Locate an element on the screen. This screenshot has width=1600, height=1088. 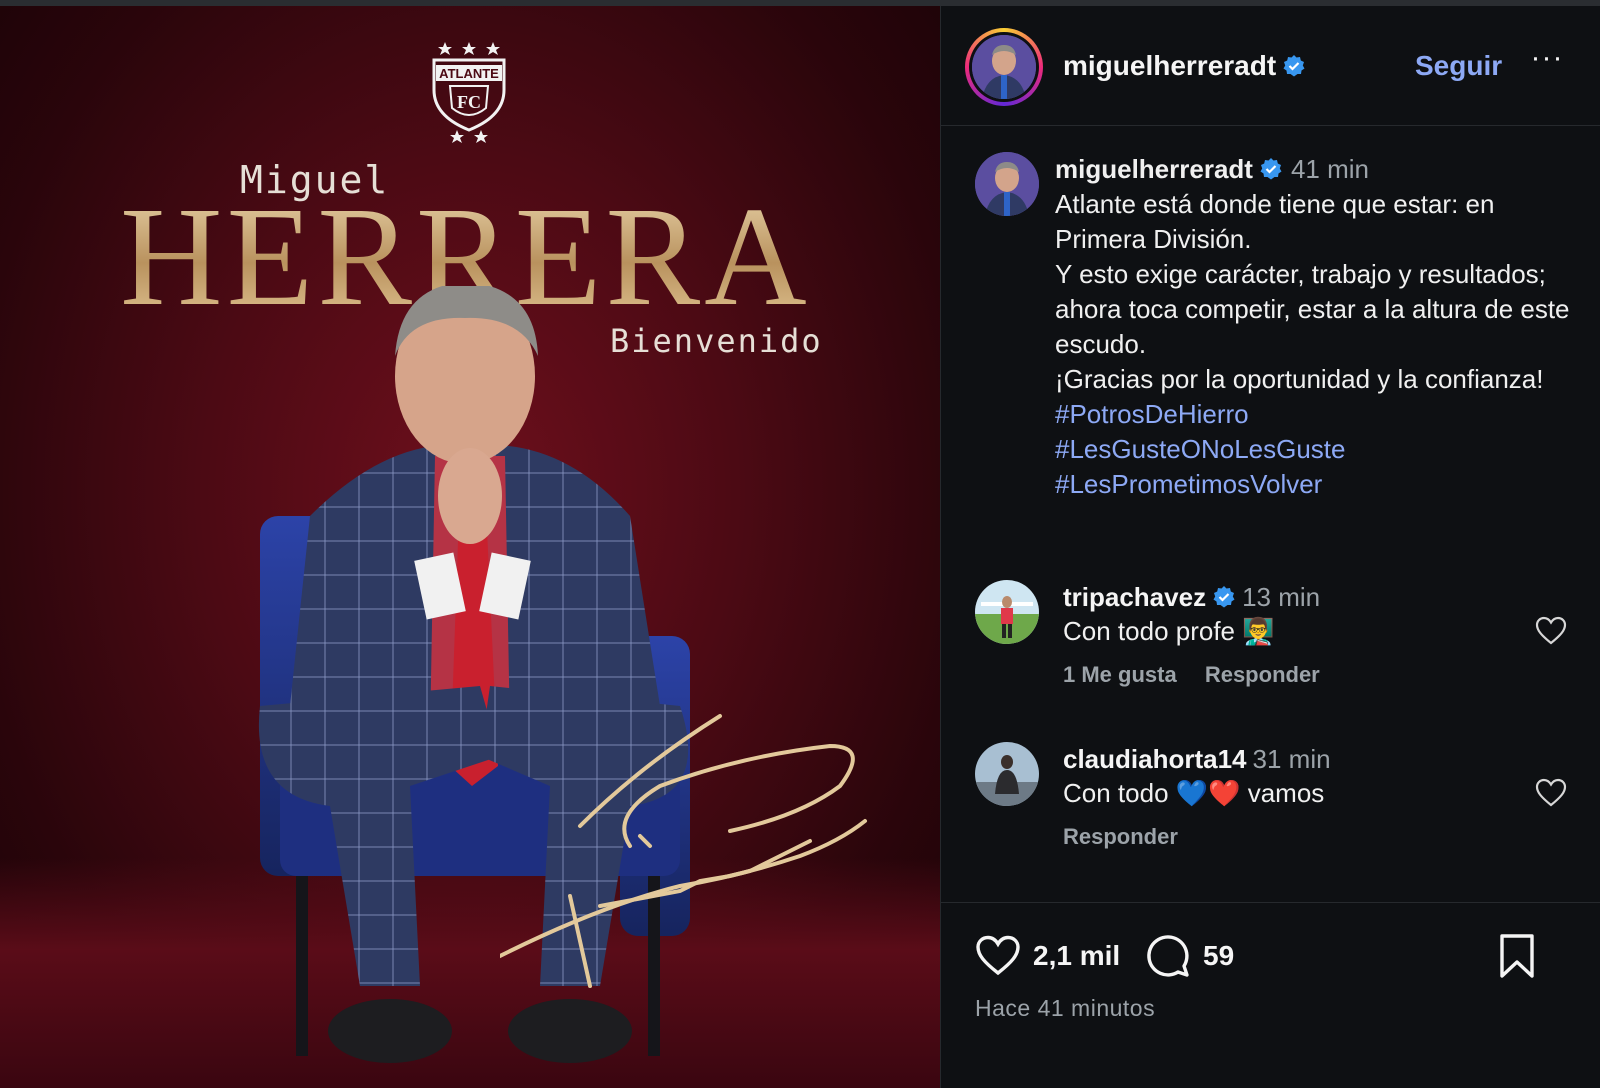
post-header: miguelherreradt Seguir ··· is located at coordinates (1270, 66).